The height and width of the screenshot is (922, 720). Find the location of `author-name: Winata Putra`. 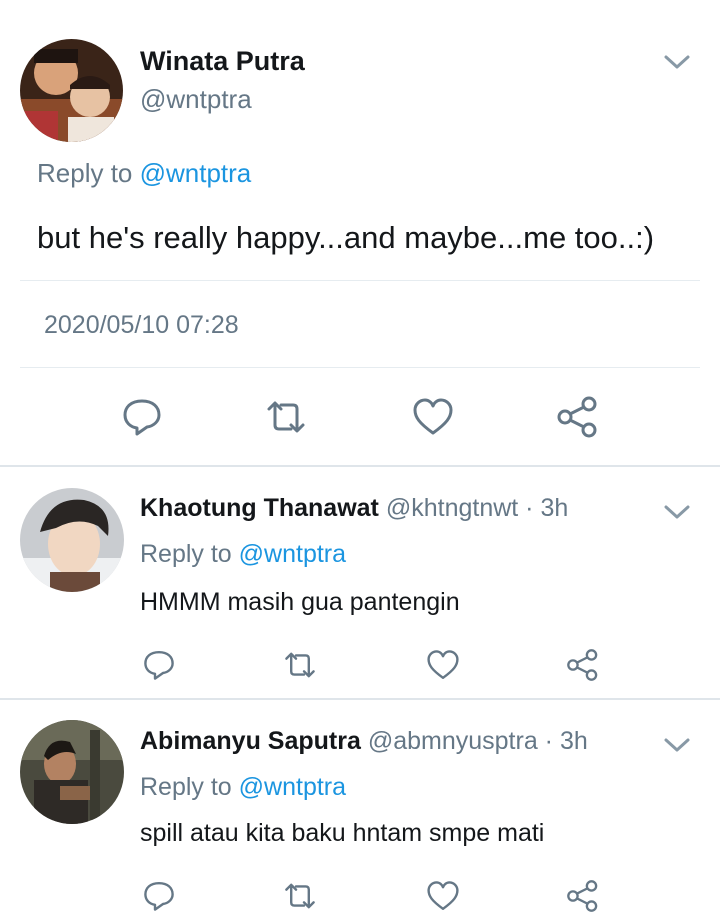

author-name: Winata Putra is located at coordinates (222, 61).